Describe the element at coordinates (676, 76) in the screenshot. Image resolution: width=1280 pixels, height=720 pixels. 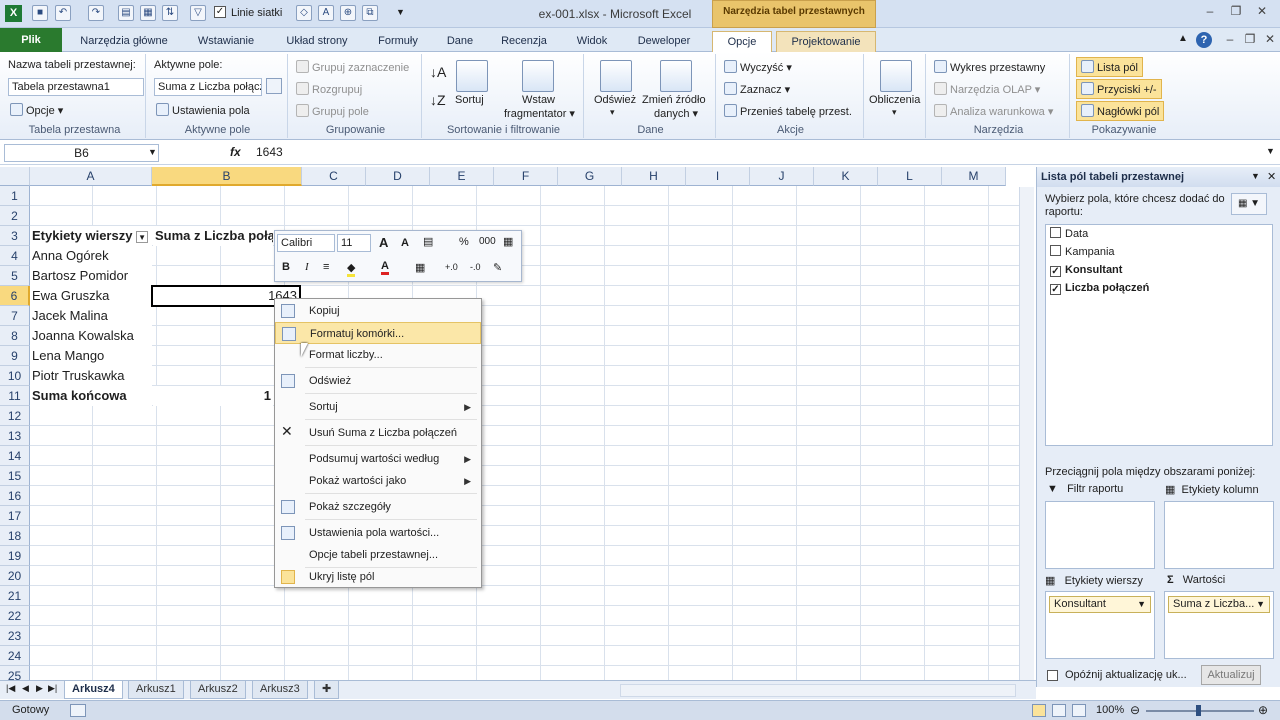
I see `change-source-icon` at that location.